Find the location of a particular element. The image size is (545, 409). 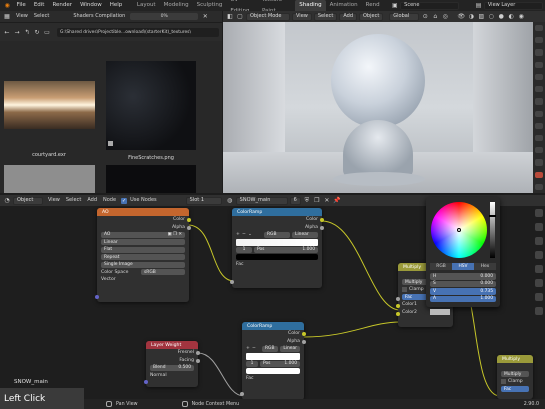

projection-dropdown: Flat is located at coordinates (143, 249).